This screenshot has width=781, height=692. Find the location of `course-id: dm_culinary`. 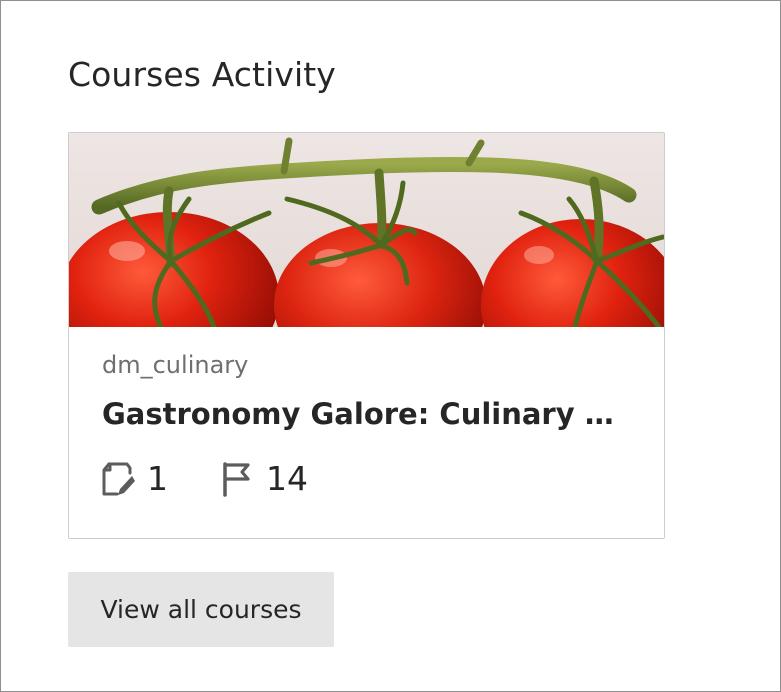

course-id: dm_culinary is located at coordinates (175, 365).